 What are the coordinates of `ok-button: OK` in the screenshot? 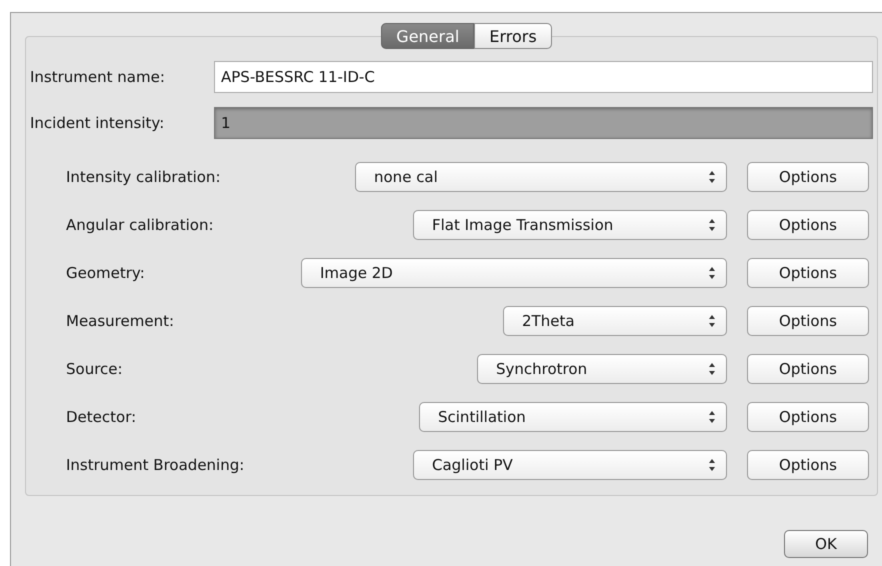 It's located at (826, 544).